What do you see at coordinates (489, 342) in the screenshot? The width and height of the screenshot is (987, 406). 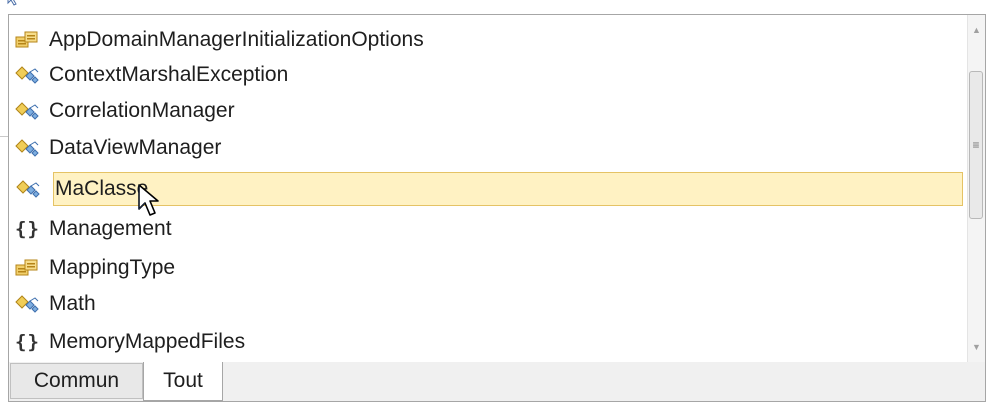 I see `list-item: {} MemoryMappedFiles` at bounding box center [489, 342].